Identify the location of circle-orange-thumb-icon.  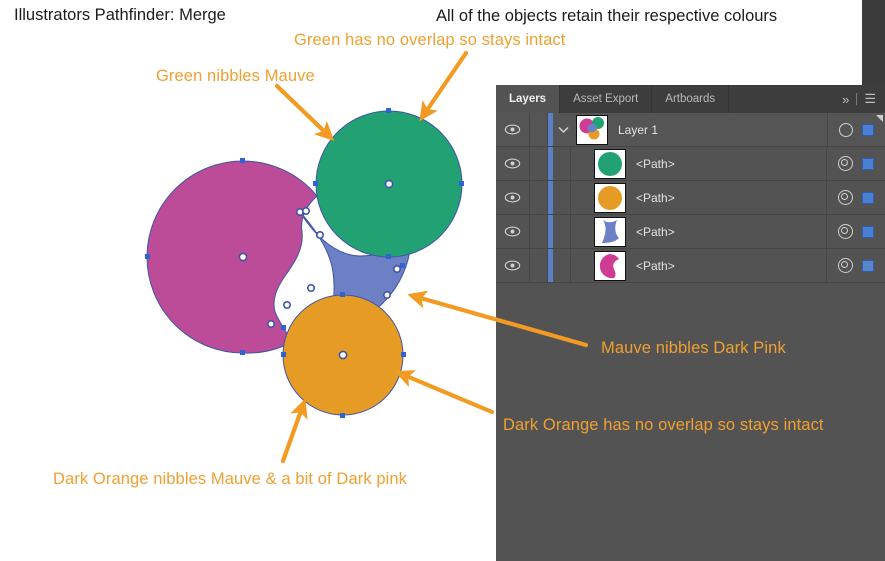
(610, 197).